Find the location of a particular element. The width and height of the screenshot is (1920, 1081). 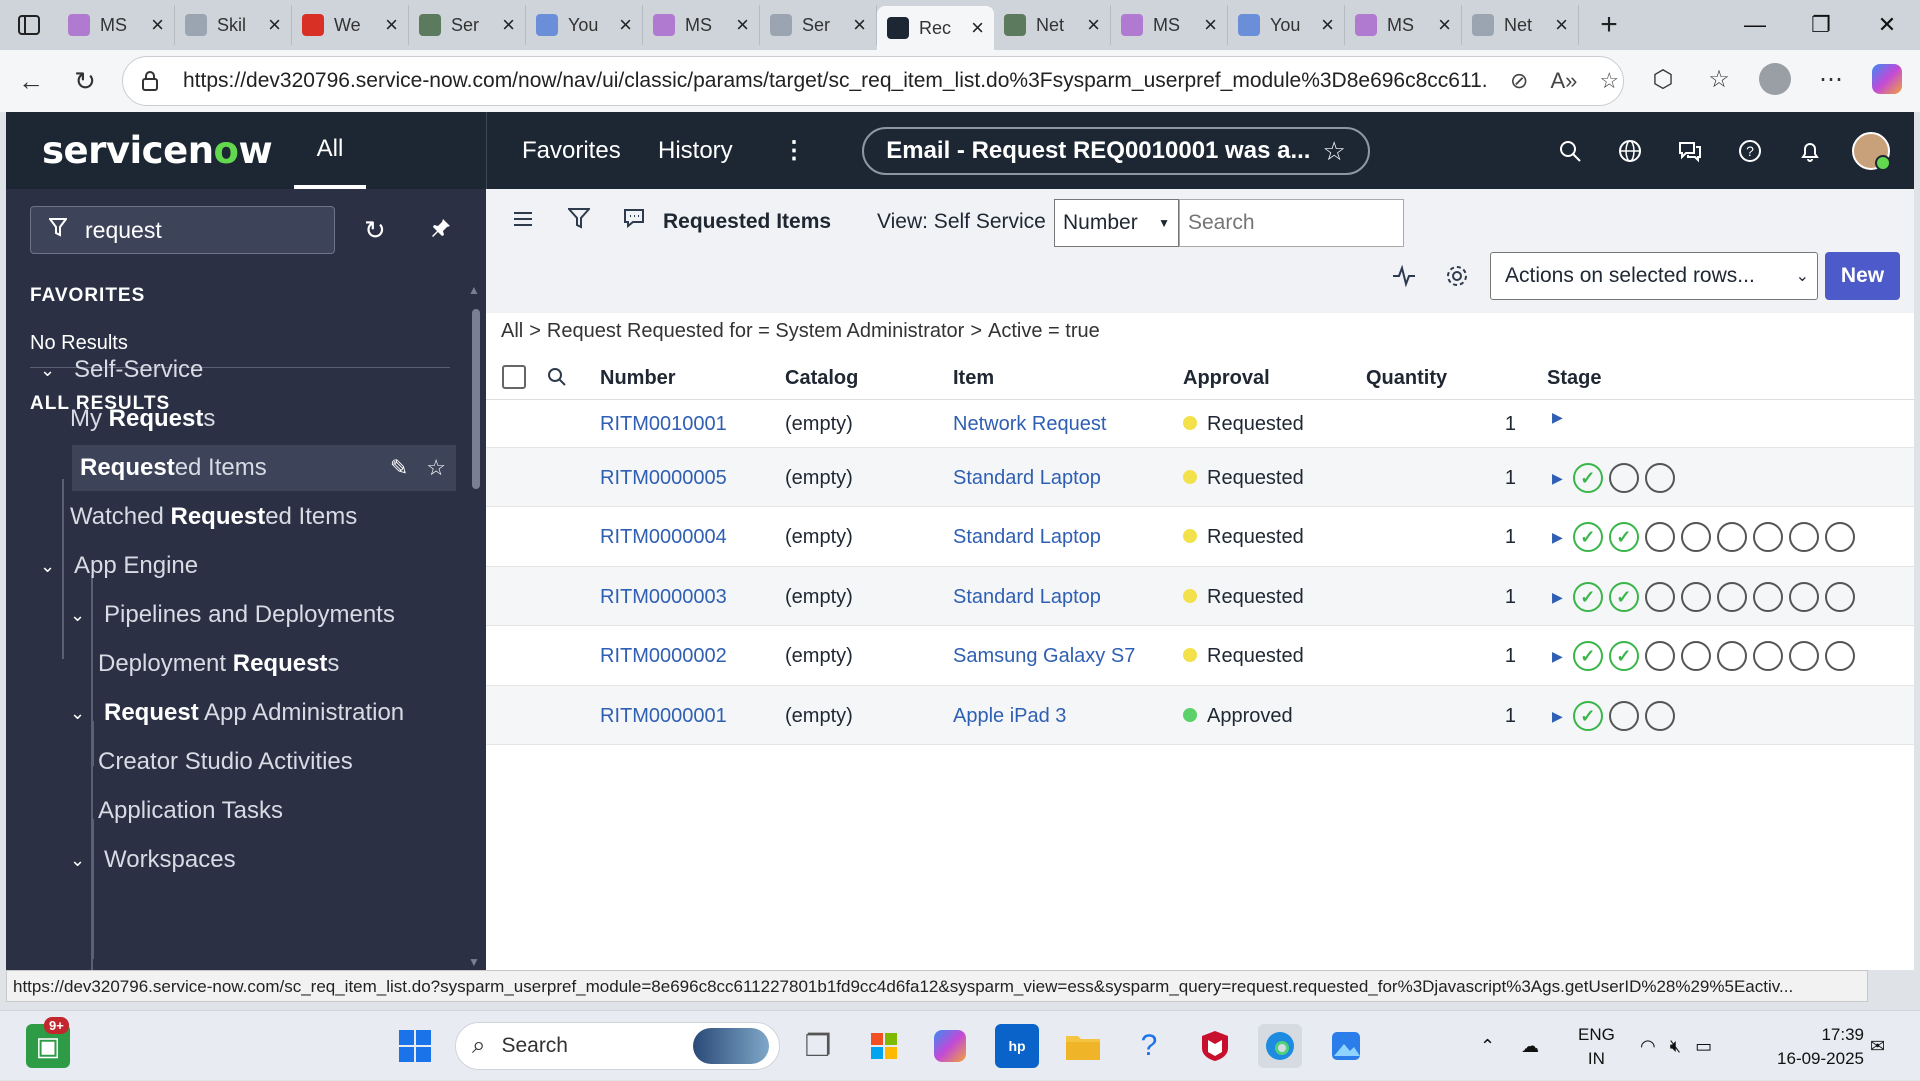

more-options-icon: ⋯ is located at coordinates (1831, 79).